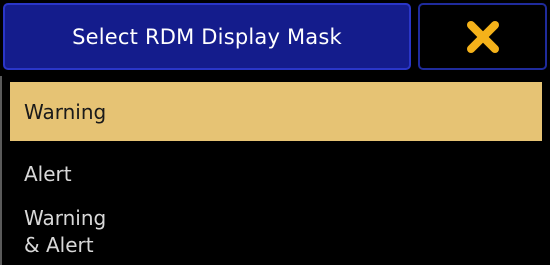 The image size is (550, 265). I want to click on close-button, so click(482, 36).